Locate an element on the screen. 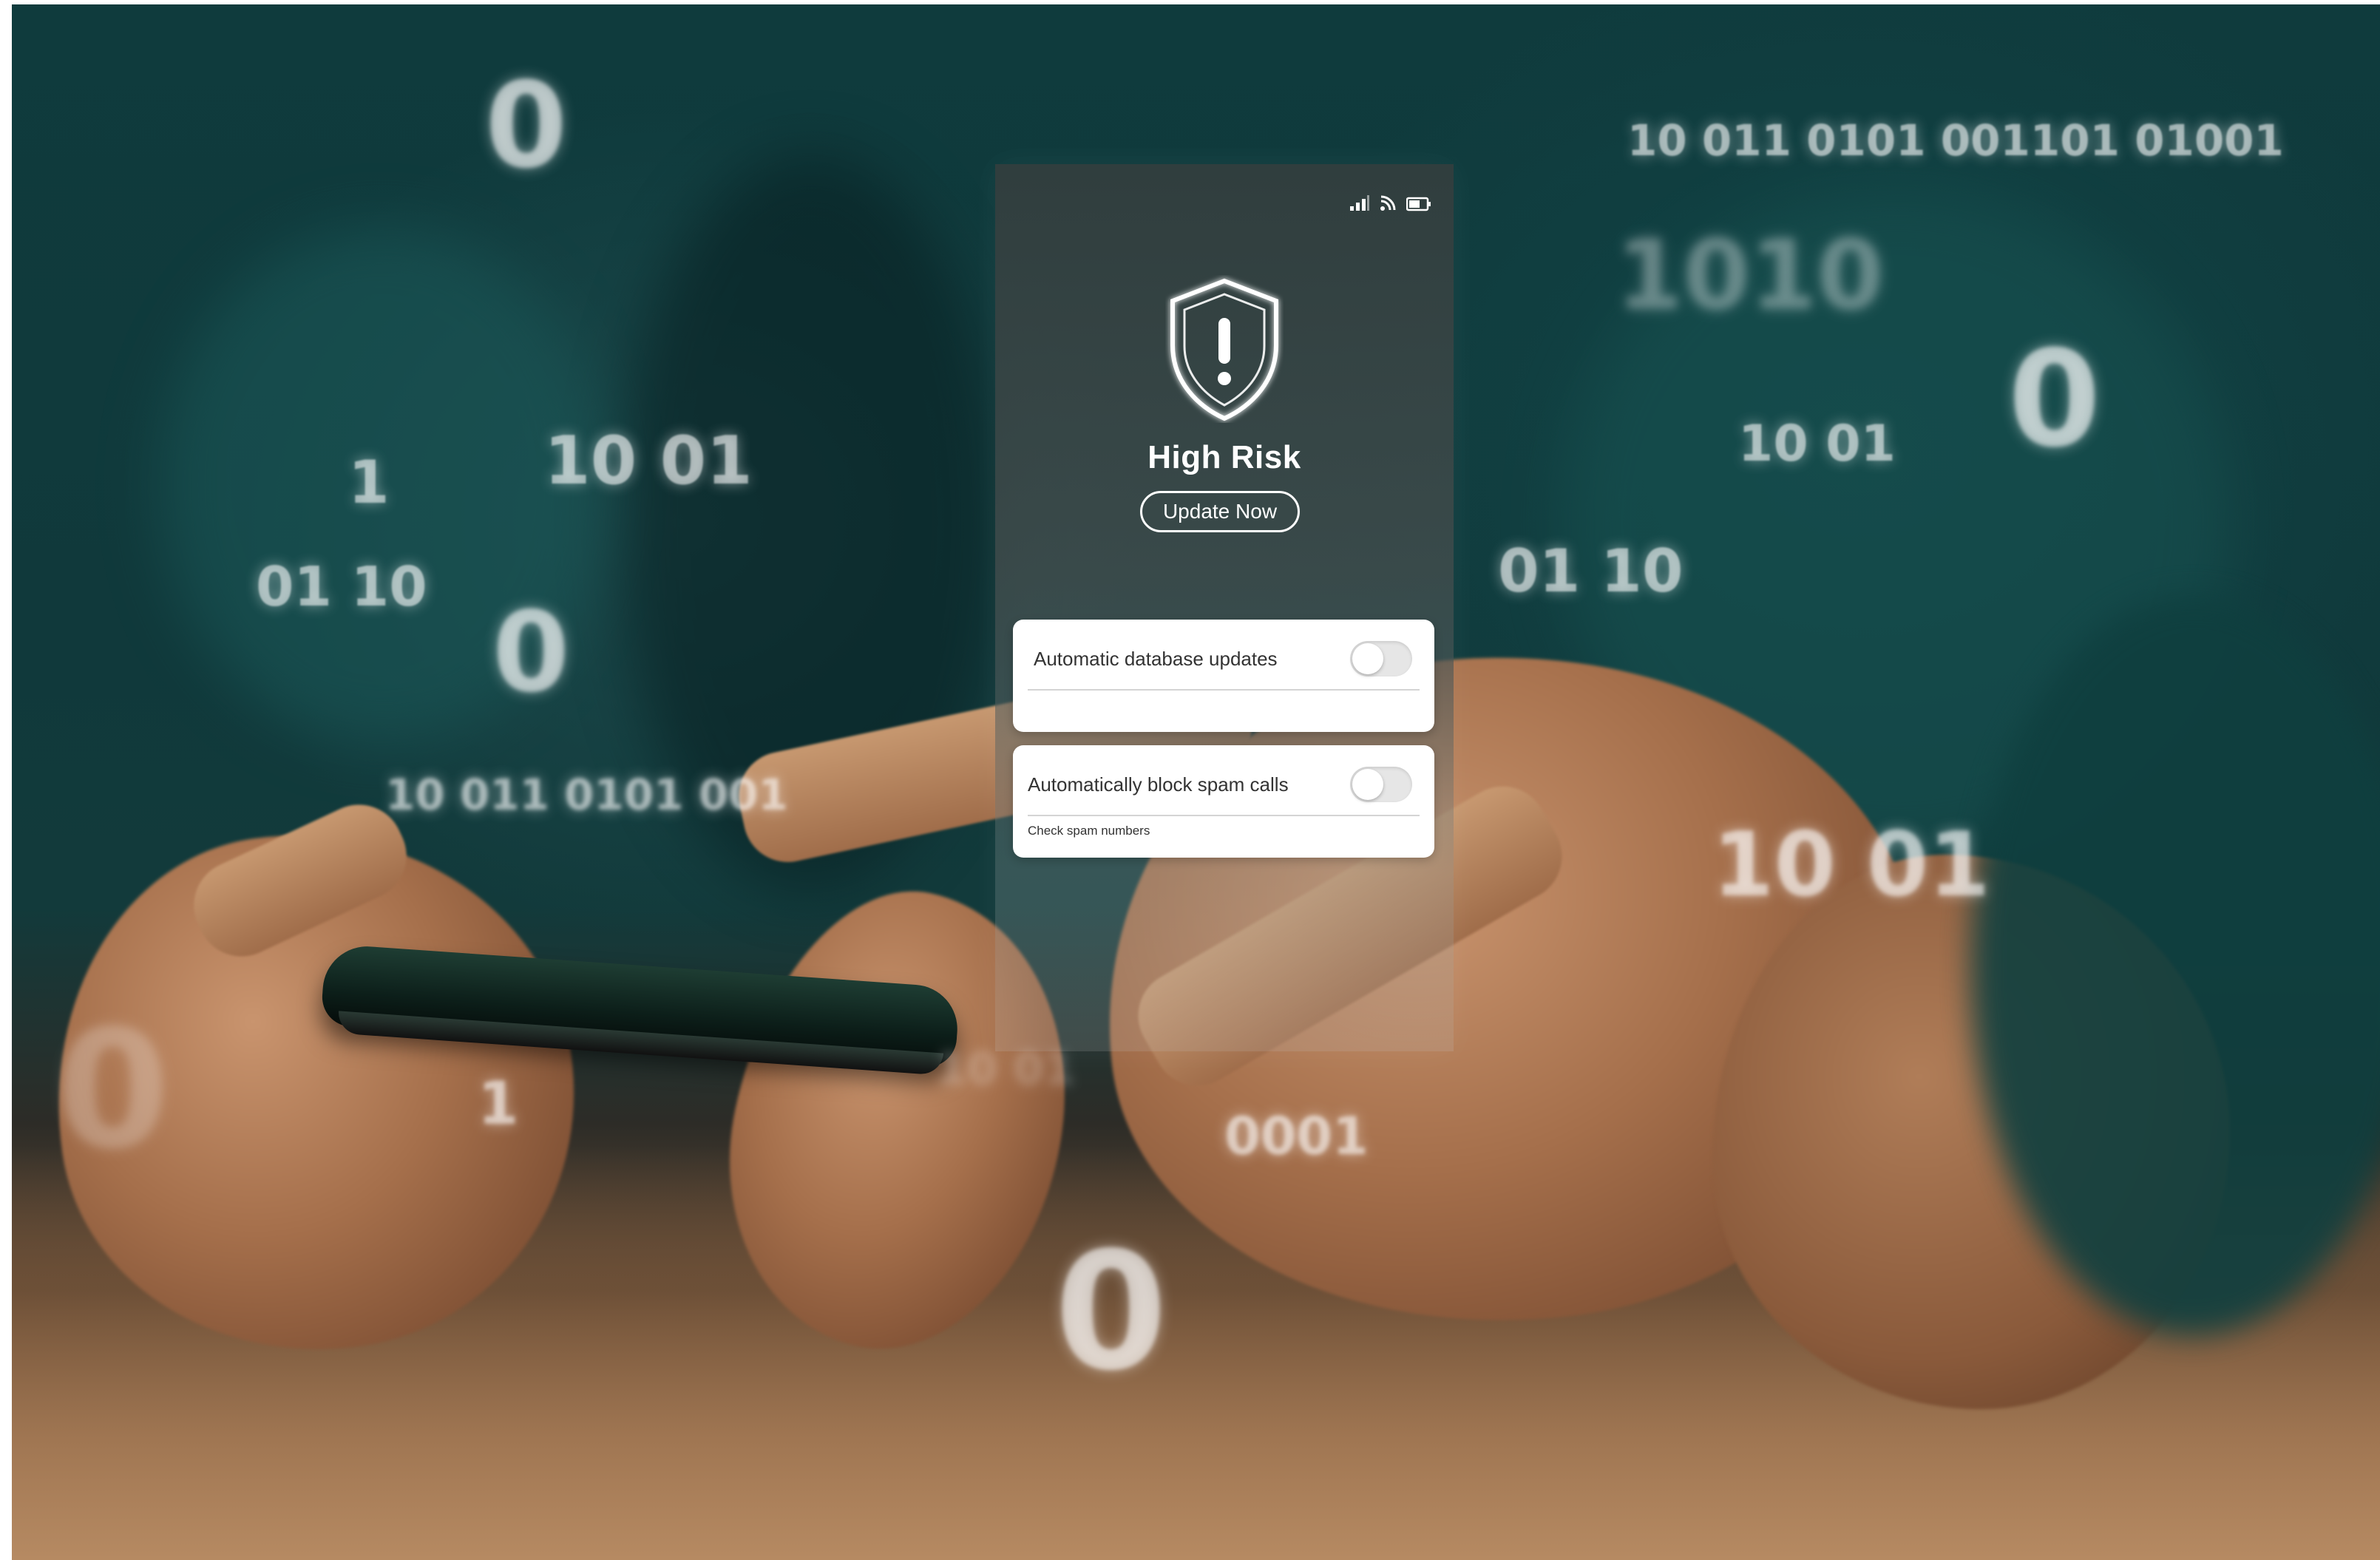  setting-card-database-updates: Automatic database updates is located at coordinates (1224, 676).